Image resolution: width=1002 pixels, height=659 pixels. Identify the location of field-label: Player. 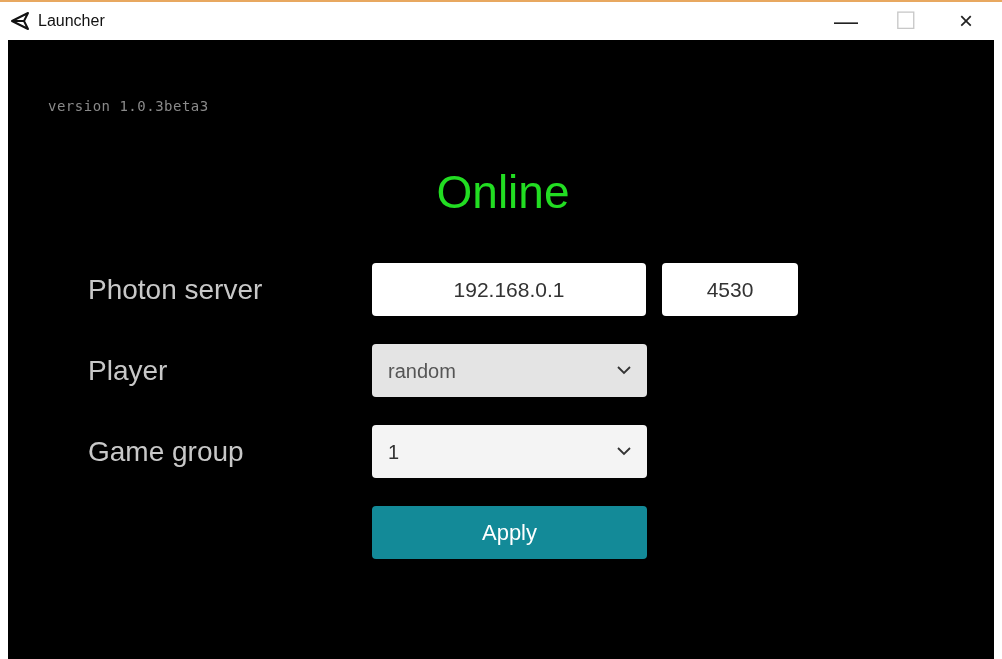
(128, 370).